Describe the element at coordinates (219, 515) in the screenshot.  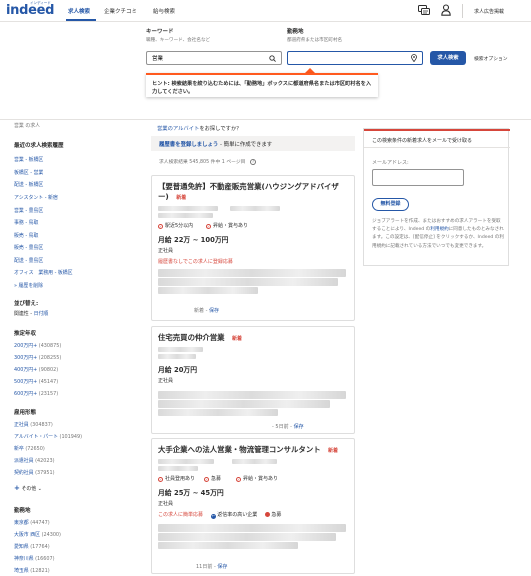
I see `job-badges: この求人に簡単応募 ↩ 返信率の高い企業 急募` at that location.